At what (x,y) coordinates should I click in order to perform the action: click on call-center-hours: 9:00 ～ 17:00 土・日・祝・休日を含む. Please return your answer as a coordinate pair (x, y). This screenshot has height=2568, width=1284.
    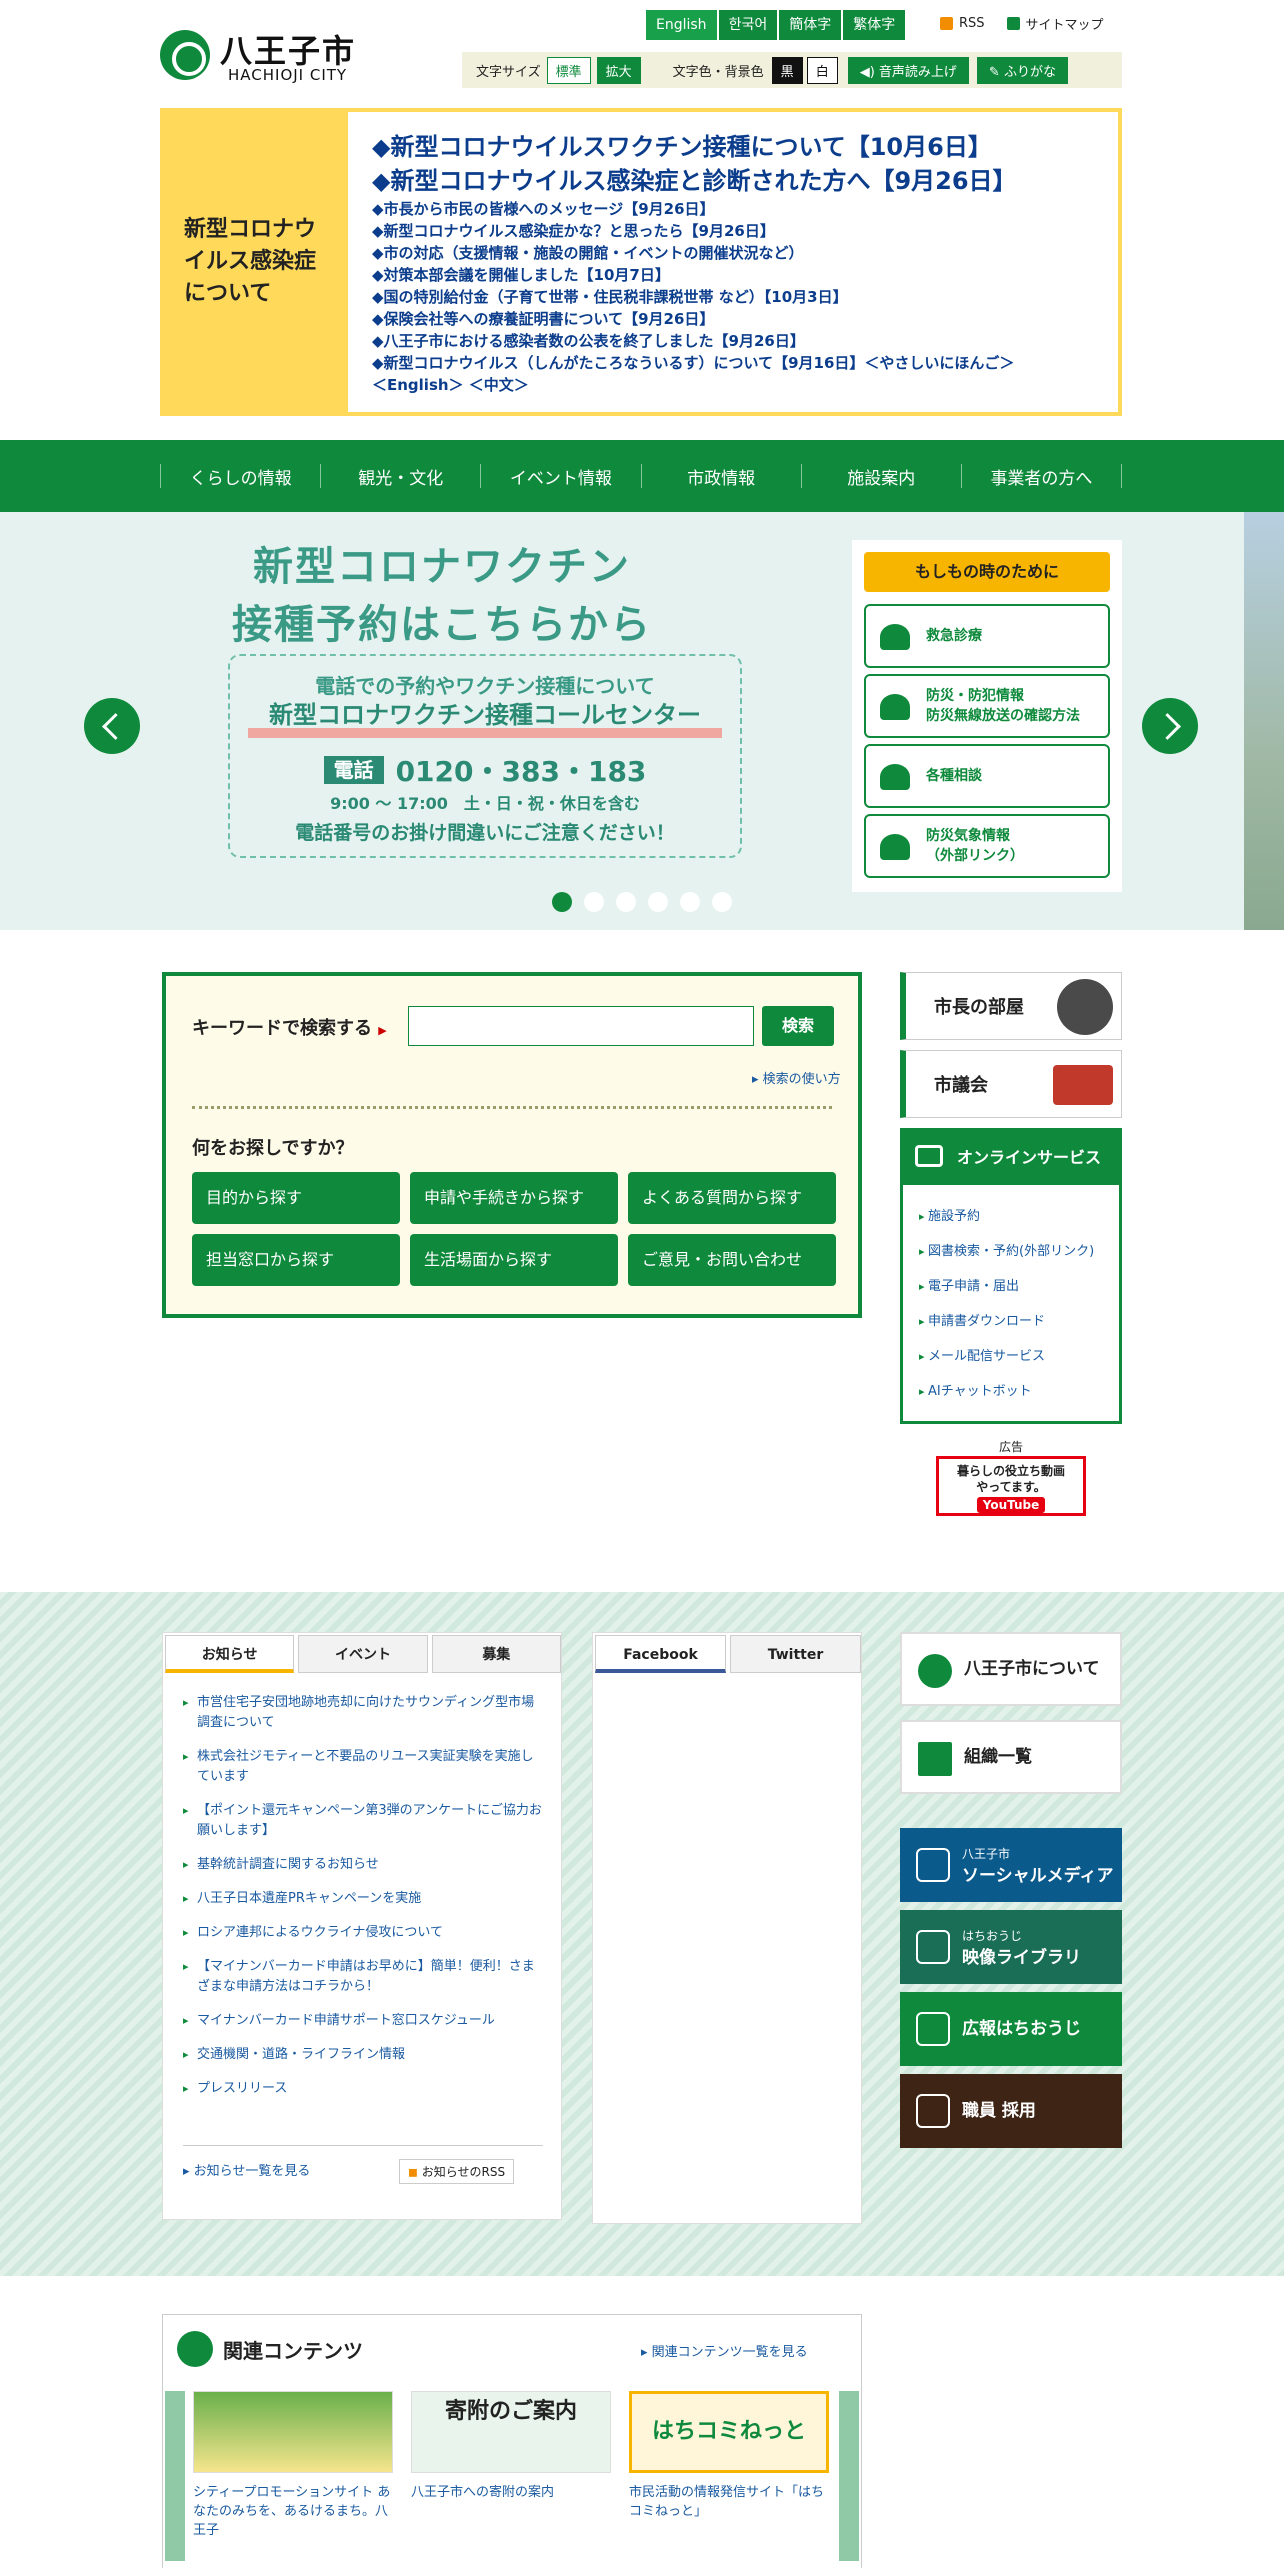
    Looking at the image, I should click on (485, 803).